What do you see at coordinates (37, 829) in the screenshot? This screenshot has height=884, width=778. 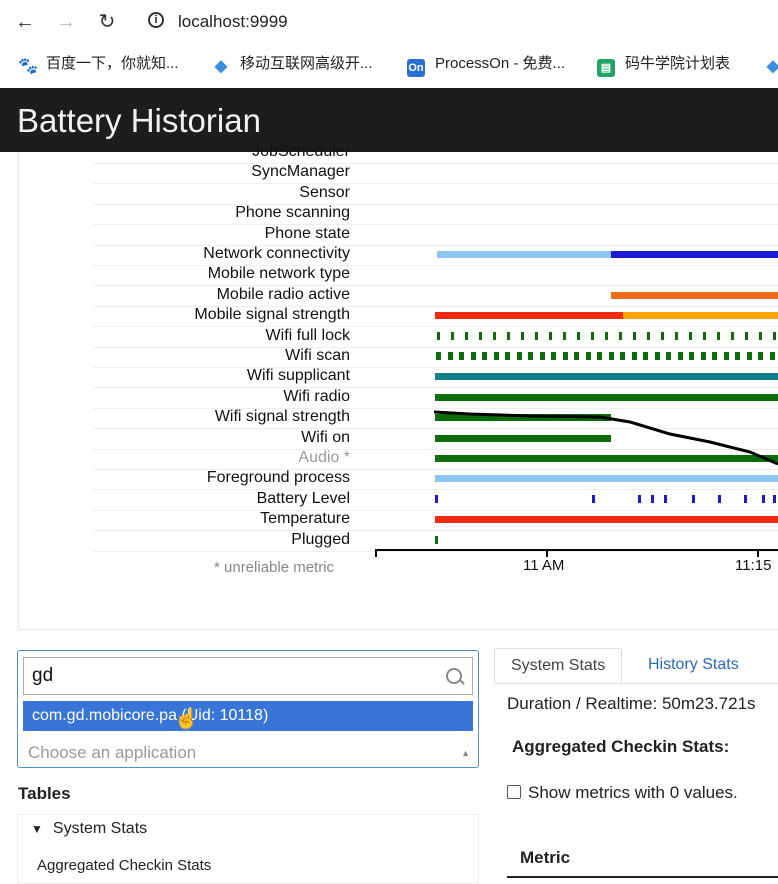 I see `caret-down-icon: ▼` at bounding box center [37, 829].